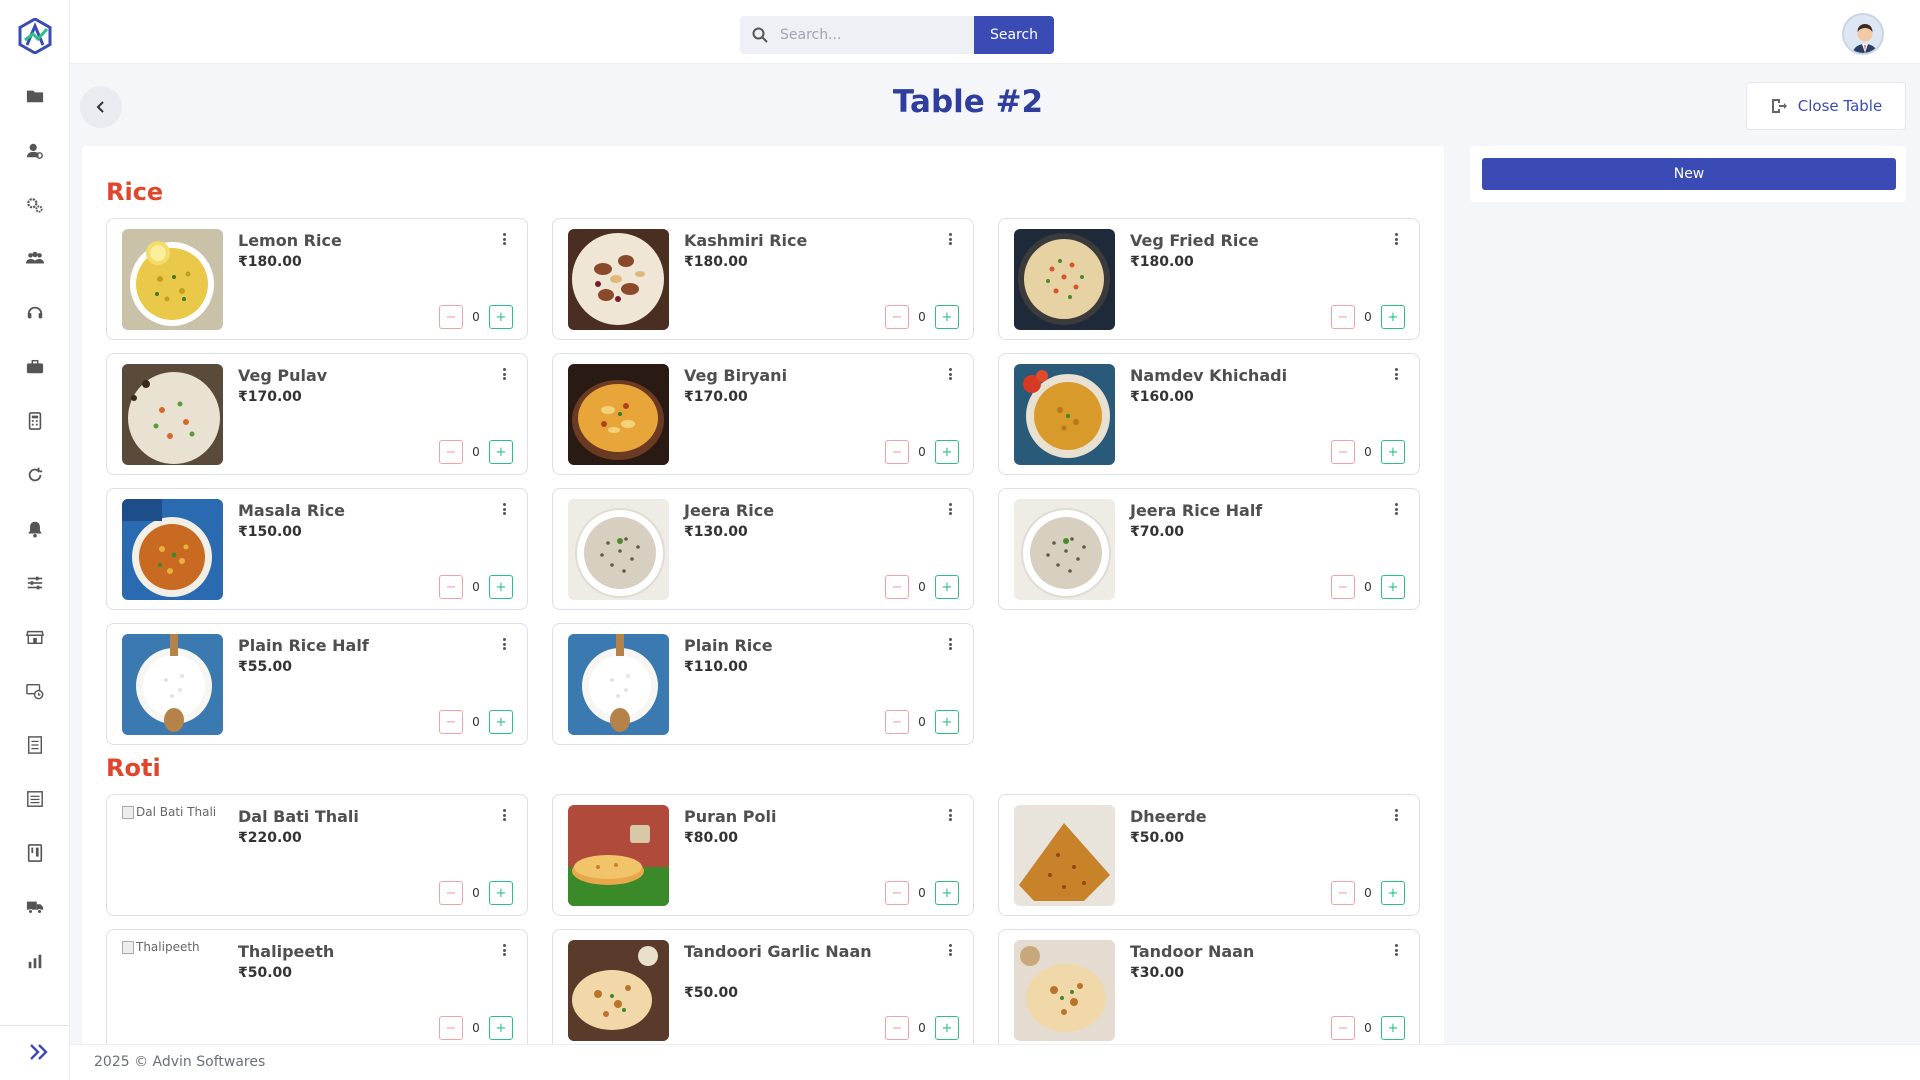  I want to click on briefcase-icon, so click(35, 367).